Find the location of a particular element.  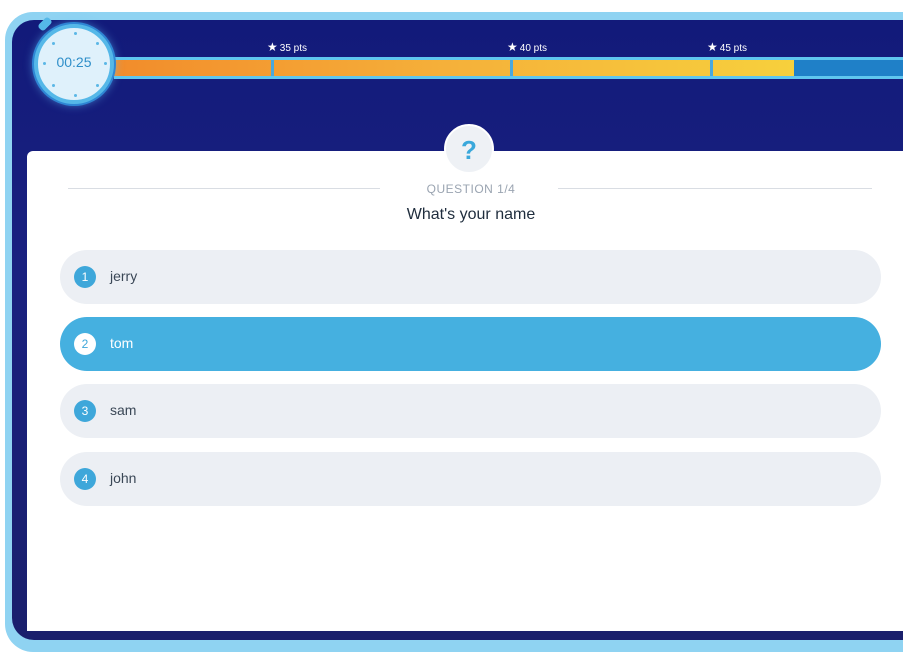

time-progress-fill is located at coordinates (454, 68).